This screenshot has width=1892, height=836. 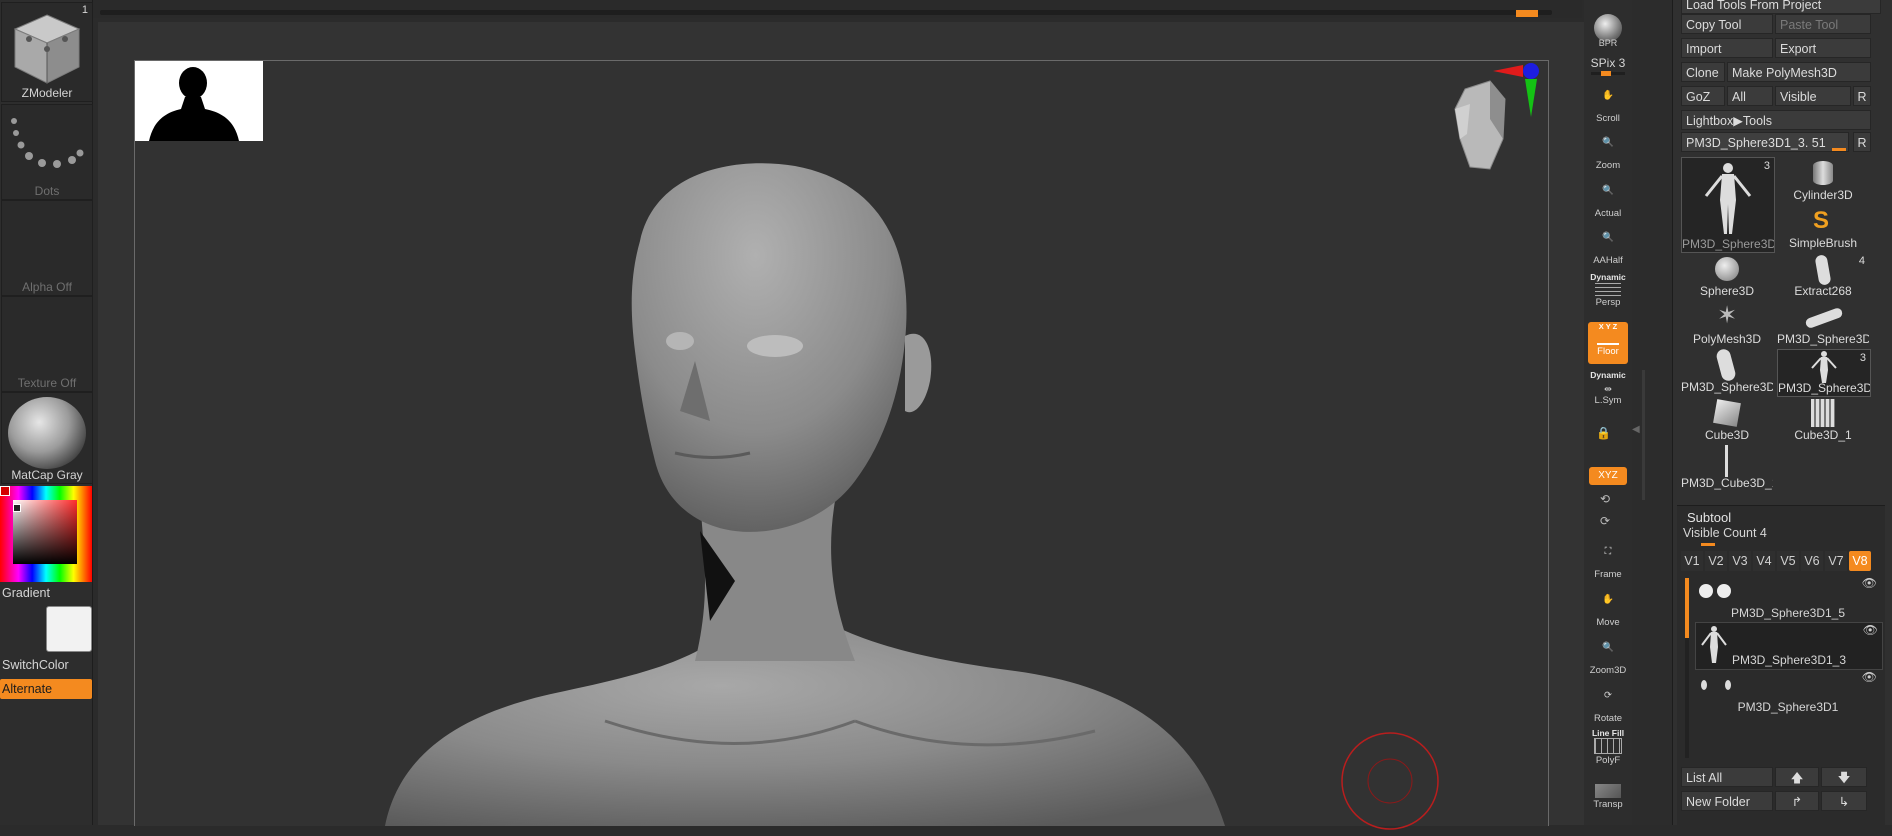 I want to click on stroke-slot: Dots, so click(x=47, y=152).